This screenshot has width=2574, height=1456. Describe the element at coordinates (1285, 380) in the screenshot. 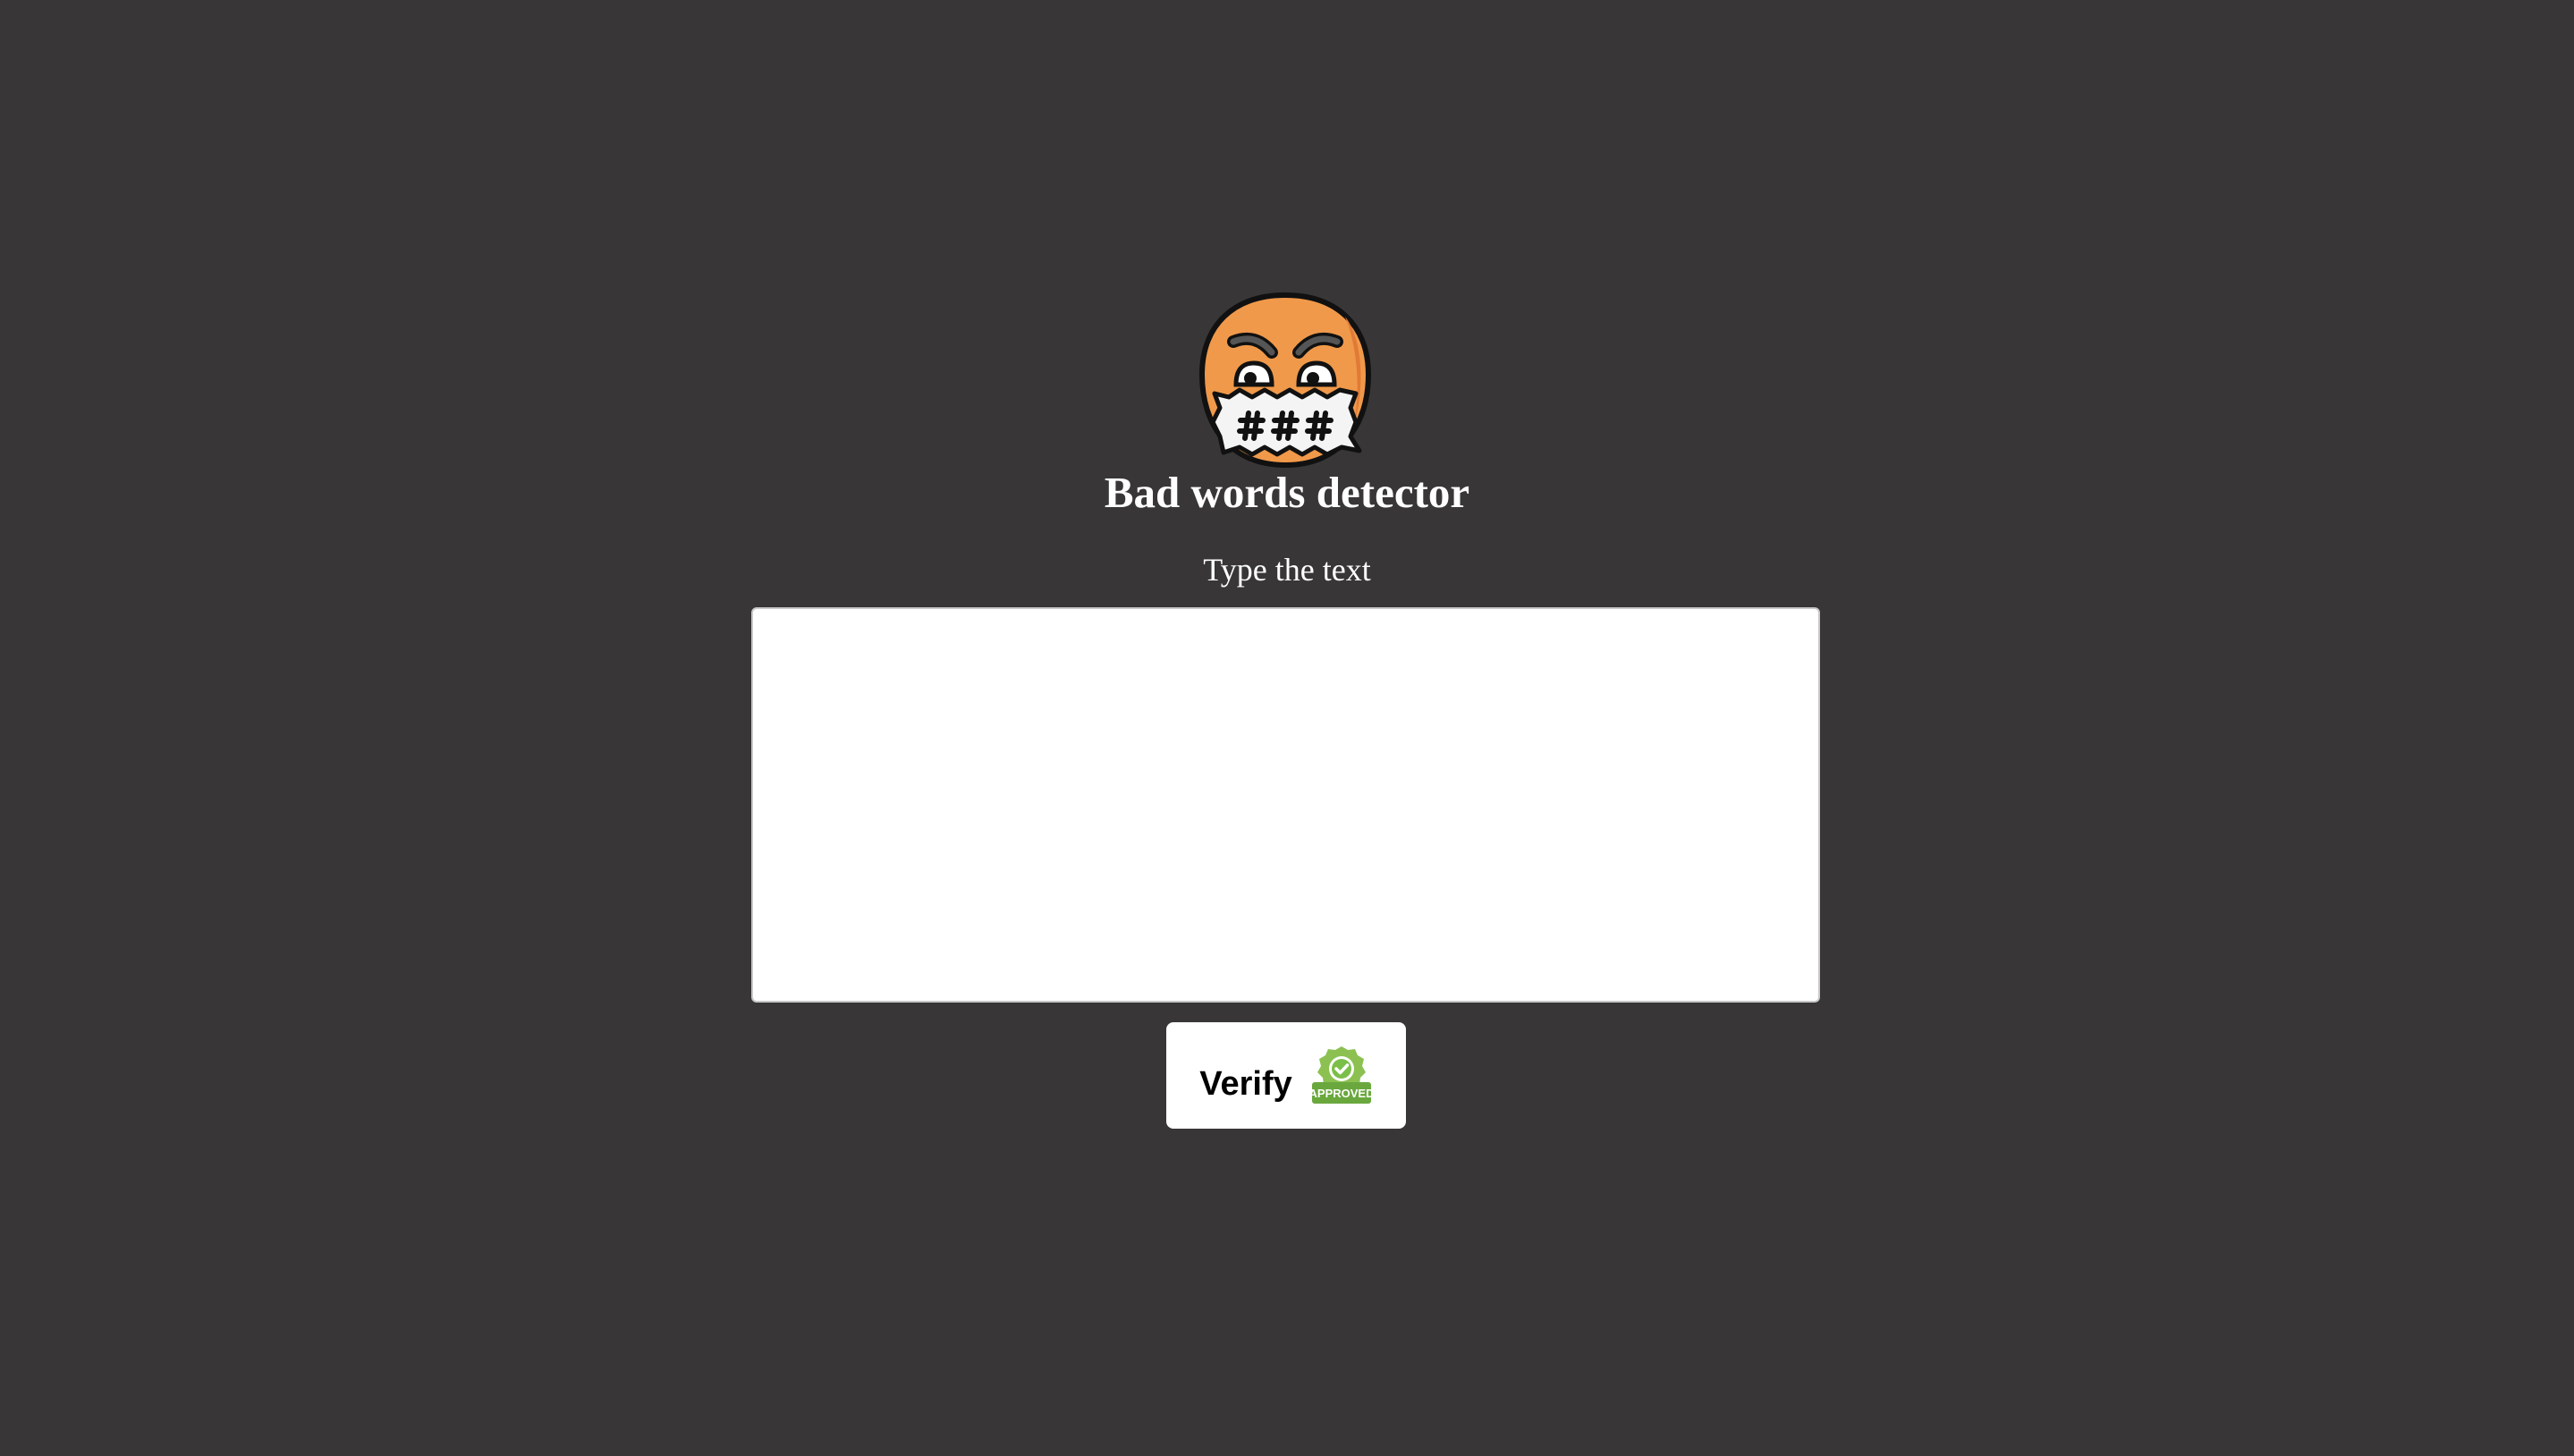

I see `censored-face-icon` at that location.